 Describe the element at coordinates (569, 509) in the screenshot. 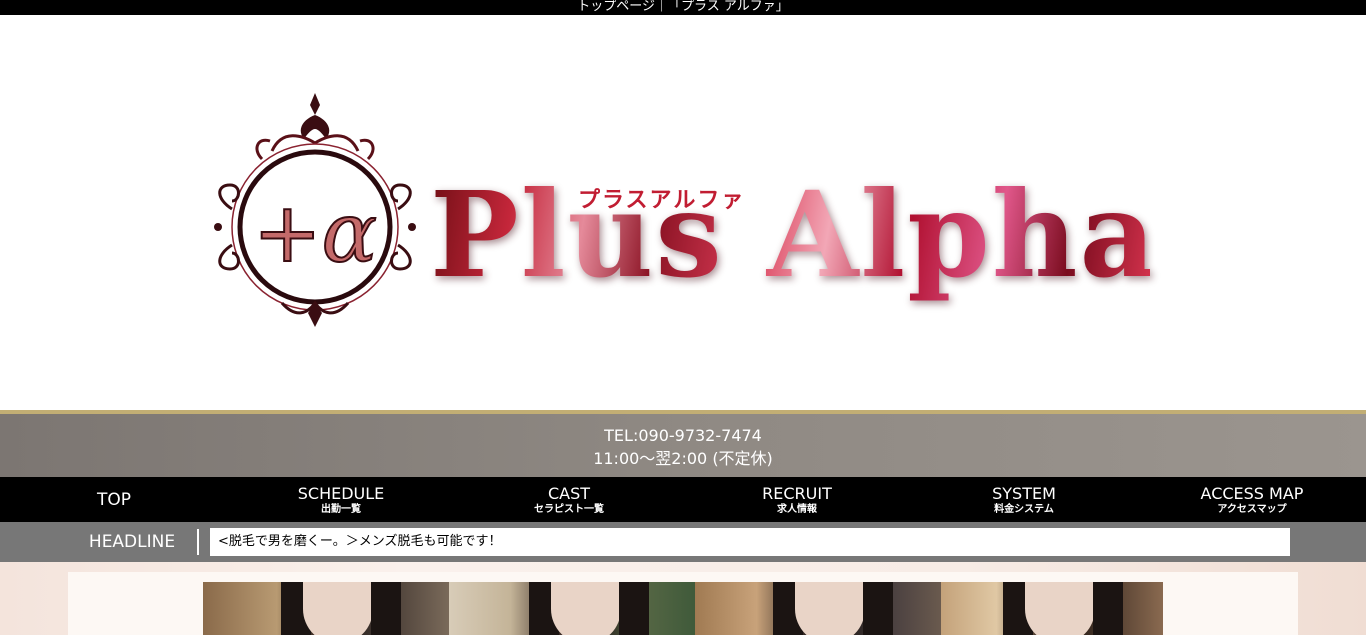

I see `nav-cast-sublabel: セラピスト一覧` at that location.